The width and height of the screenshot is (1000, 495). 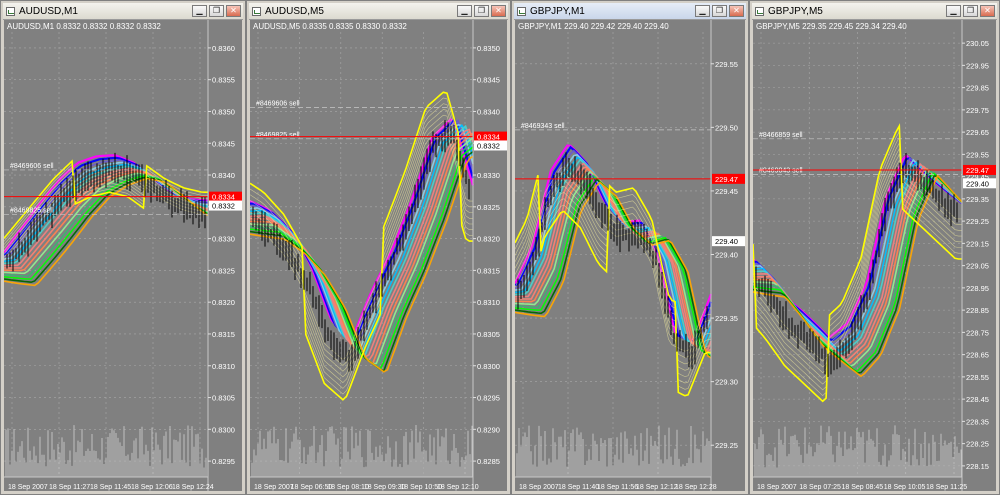 I want to click on price-tag-white-label: 0.8332, so click(x=223, y=206).